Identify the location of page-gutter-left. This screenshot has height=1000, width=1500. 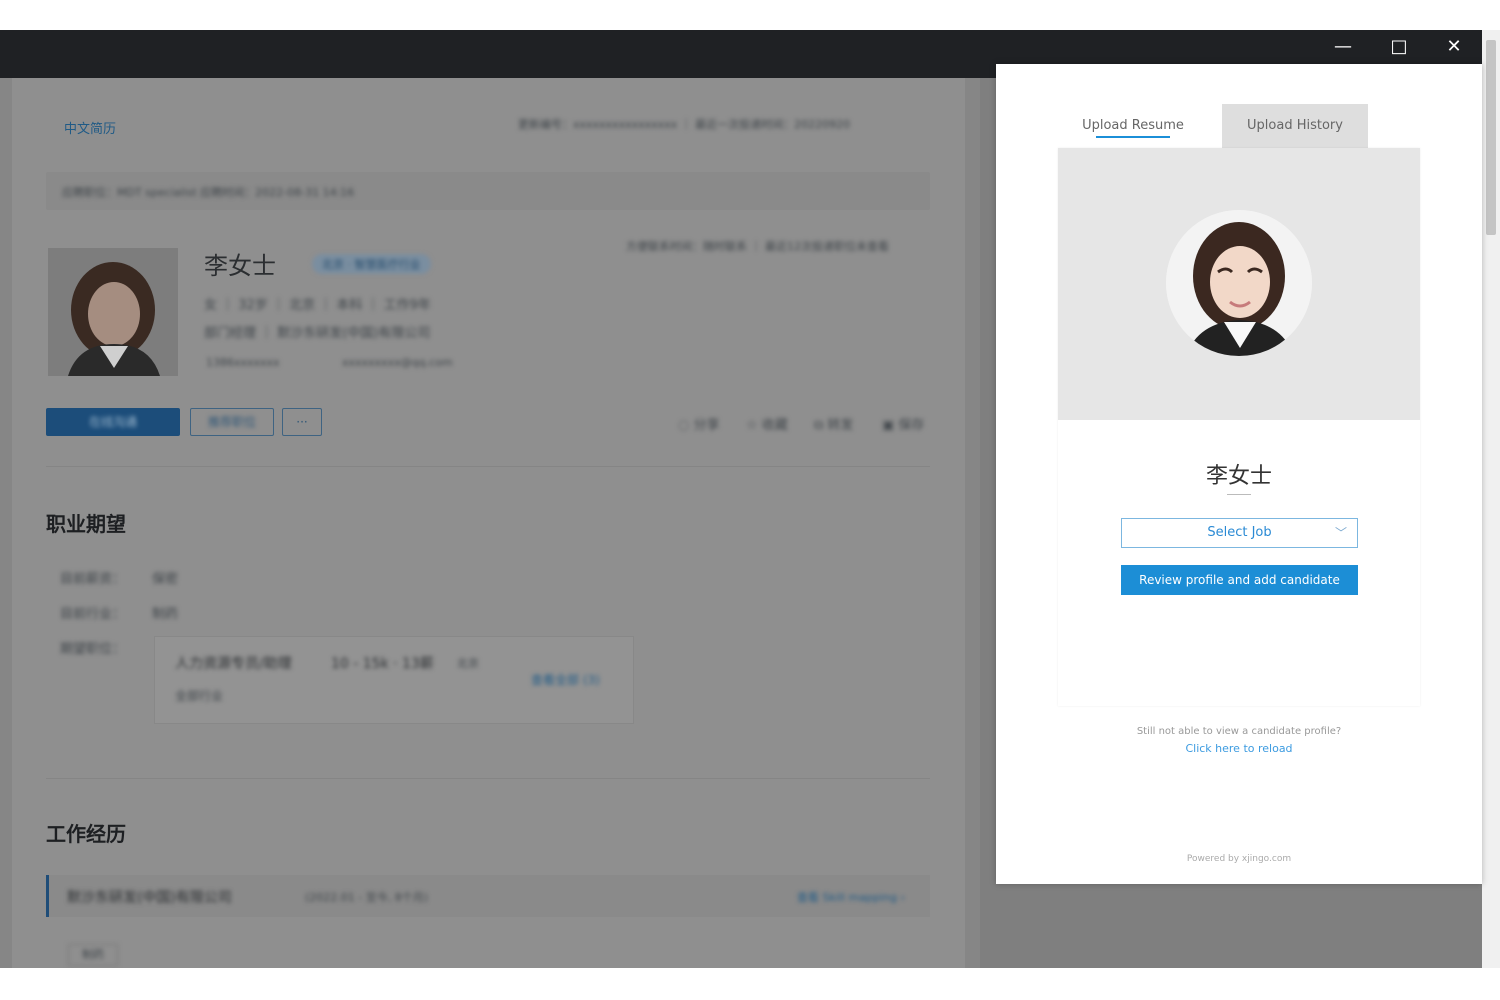
(6, 523).